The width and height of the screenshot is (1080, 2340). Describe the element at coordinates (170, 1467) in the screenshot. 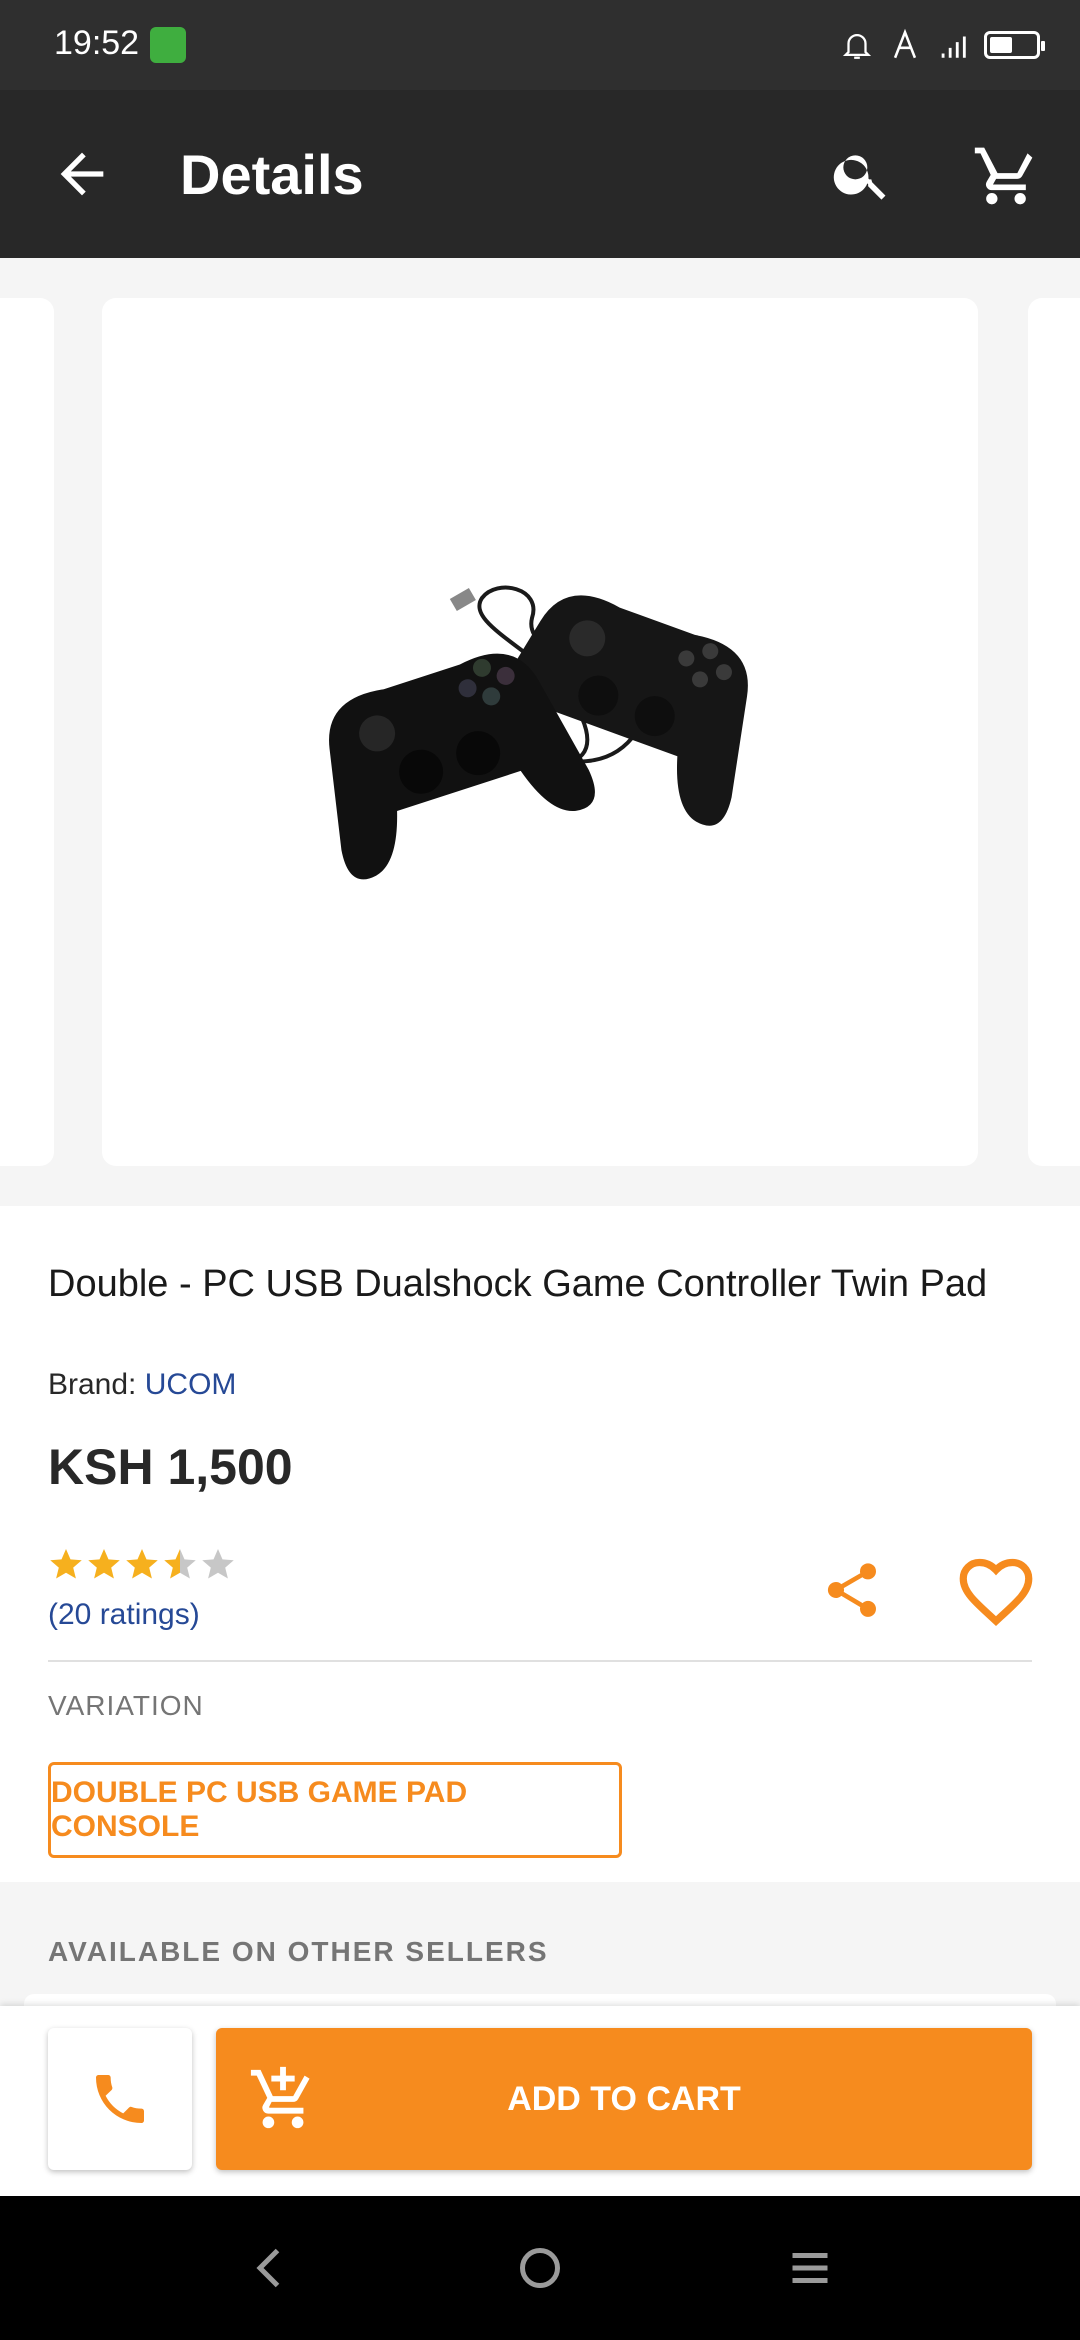

I see `product-price: KSH 1,500` at that location.